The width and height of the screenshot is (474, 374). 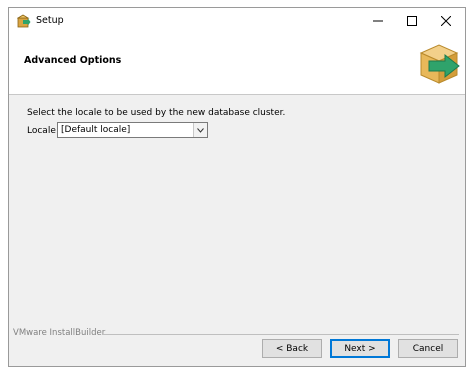 I want to click on minimize-button, so click(x=378, y=21).